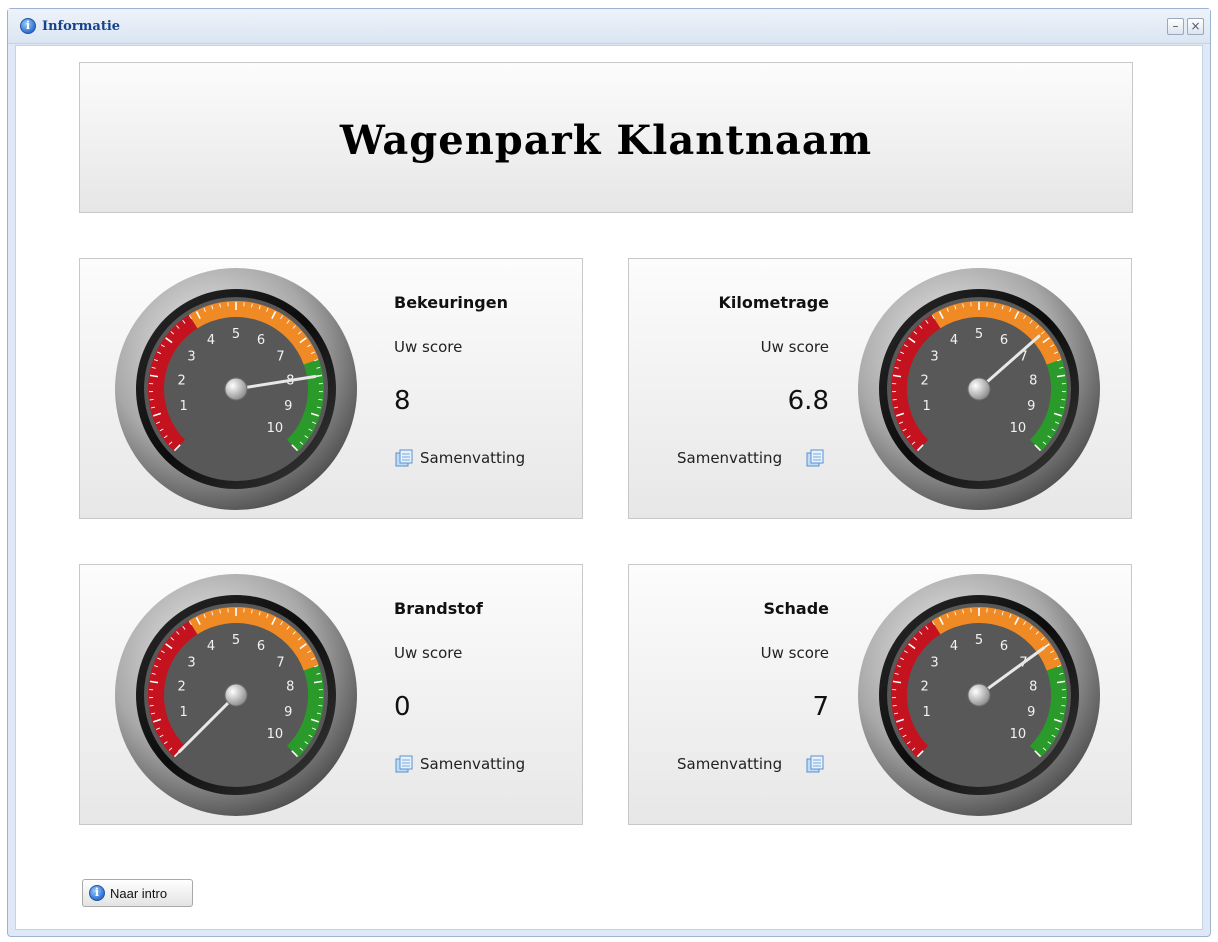 The image size is (1218, 942). Describe the element at coordinates (609, 26) in the screenshot. I see `window-titlebar: i Informatie – ×` at that location.